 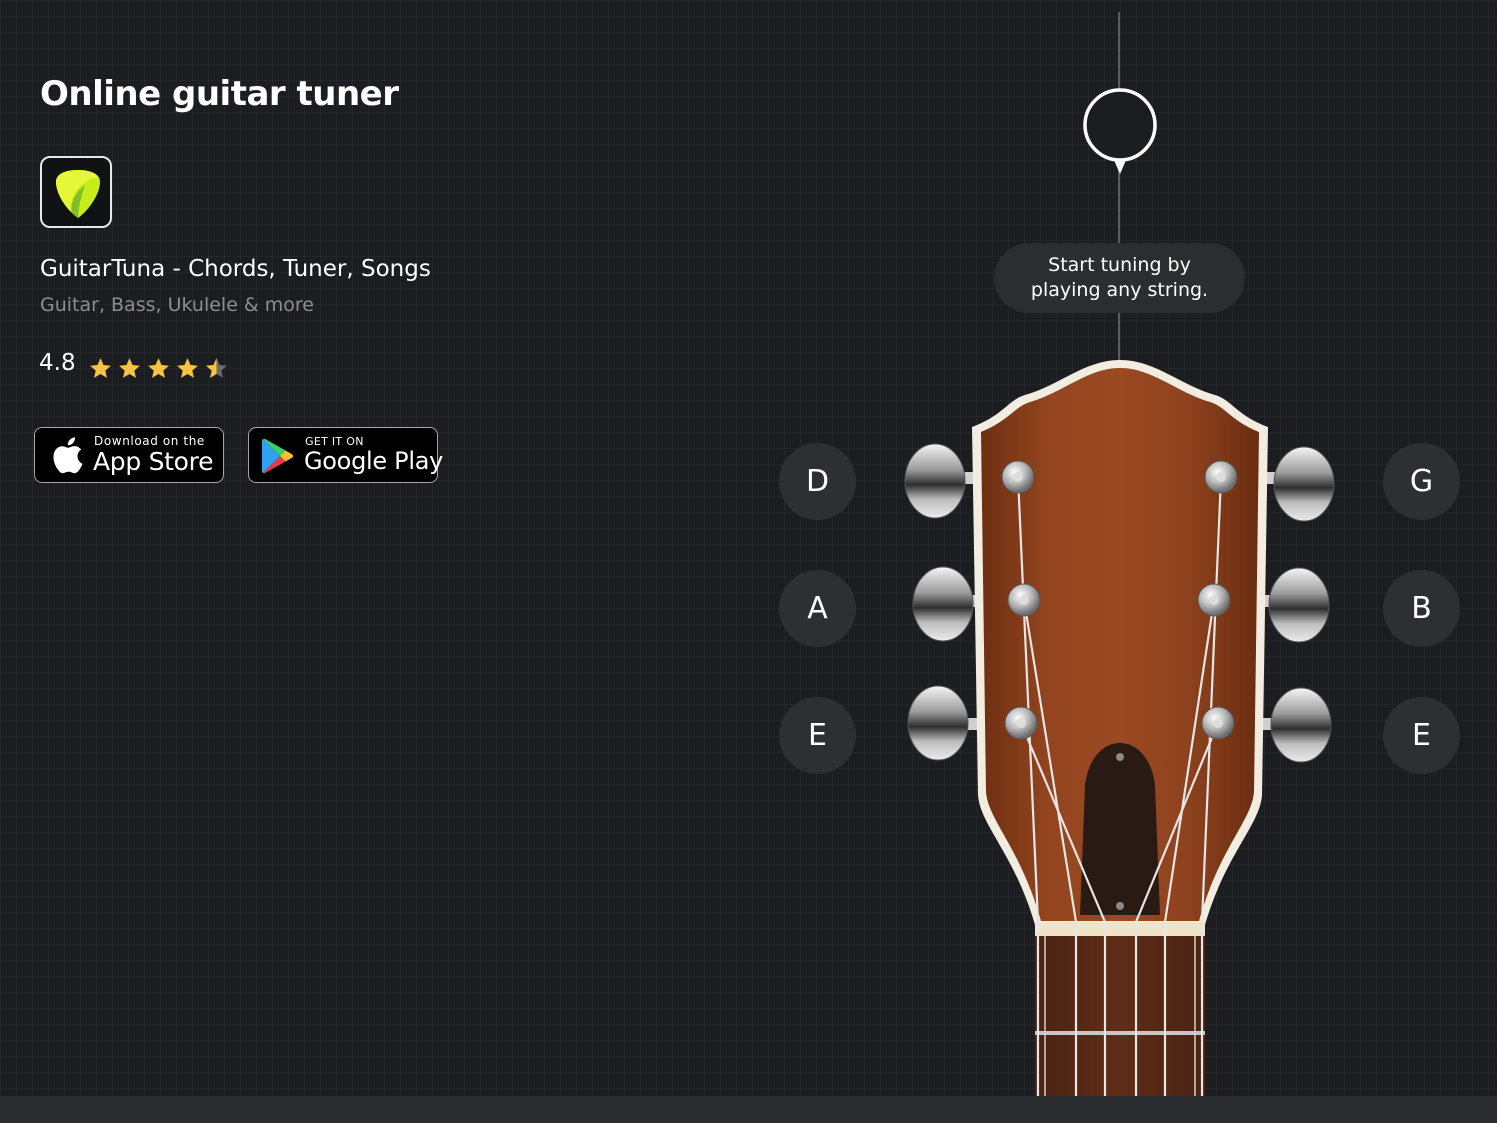 I want to click on tuning-hint: Start tuning by playing any string., so click(x=1119, y=278).